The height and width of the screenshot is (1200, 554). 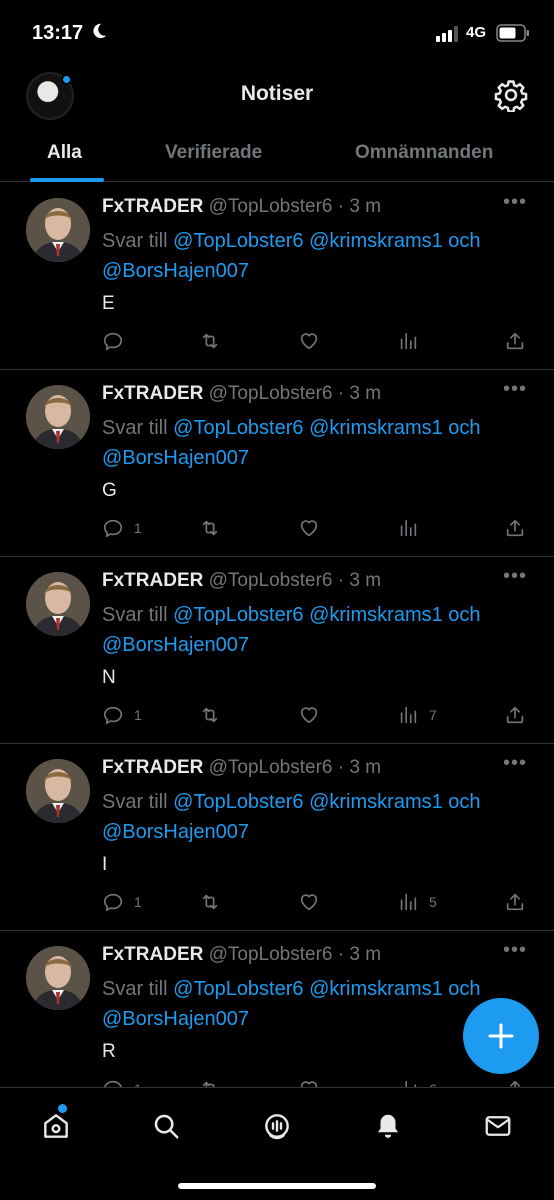 What do you see at coordinates (135, 241) in the screenshot?
I see `reply-prefix: Svar till` at bounding box center [135, 241].